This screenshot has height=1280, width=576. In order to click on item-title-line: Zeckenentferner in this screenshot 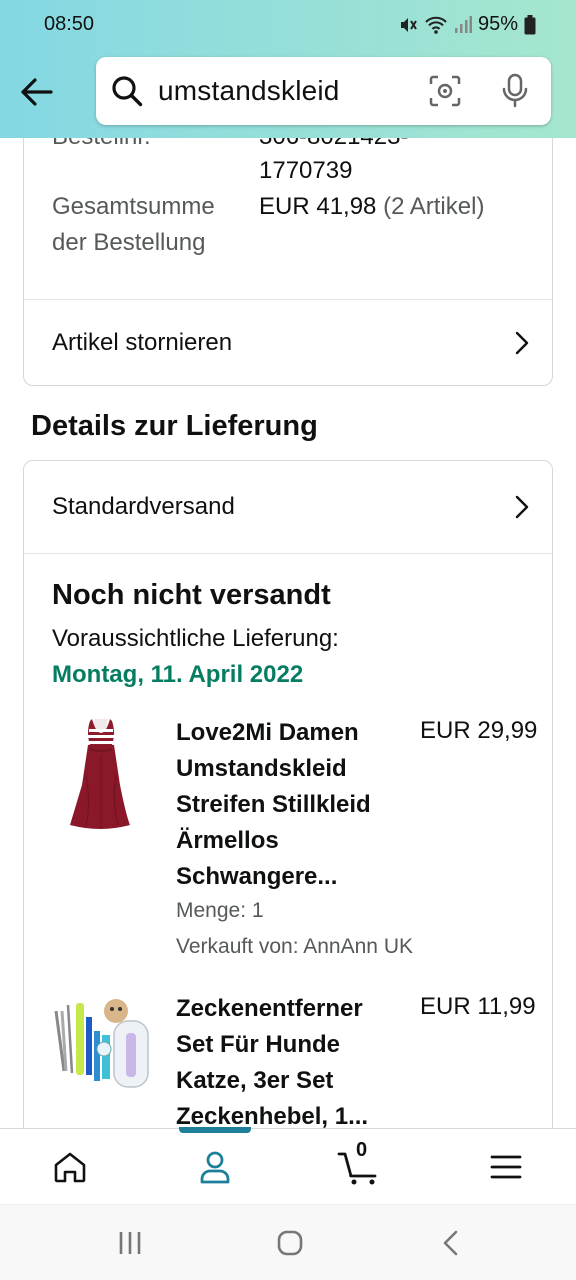, I will do `click(269, 1008)`.